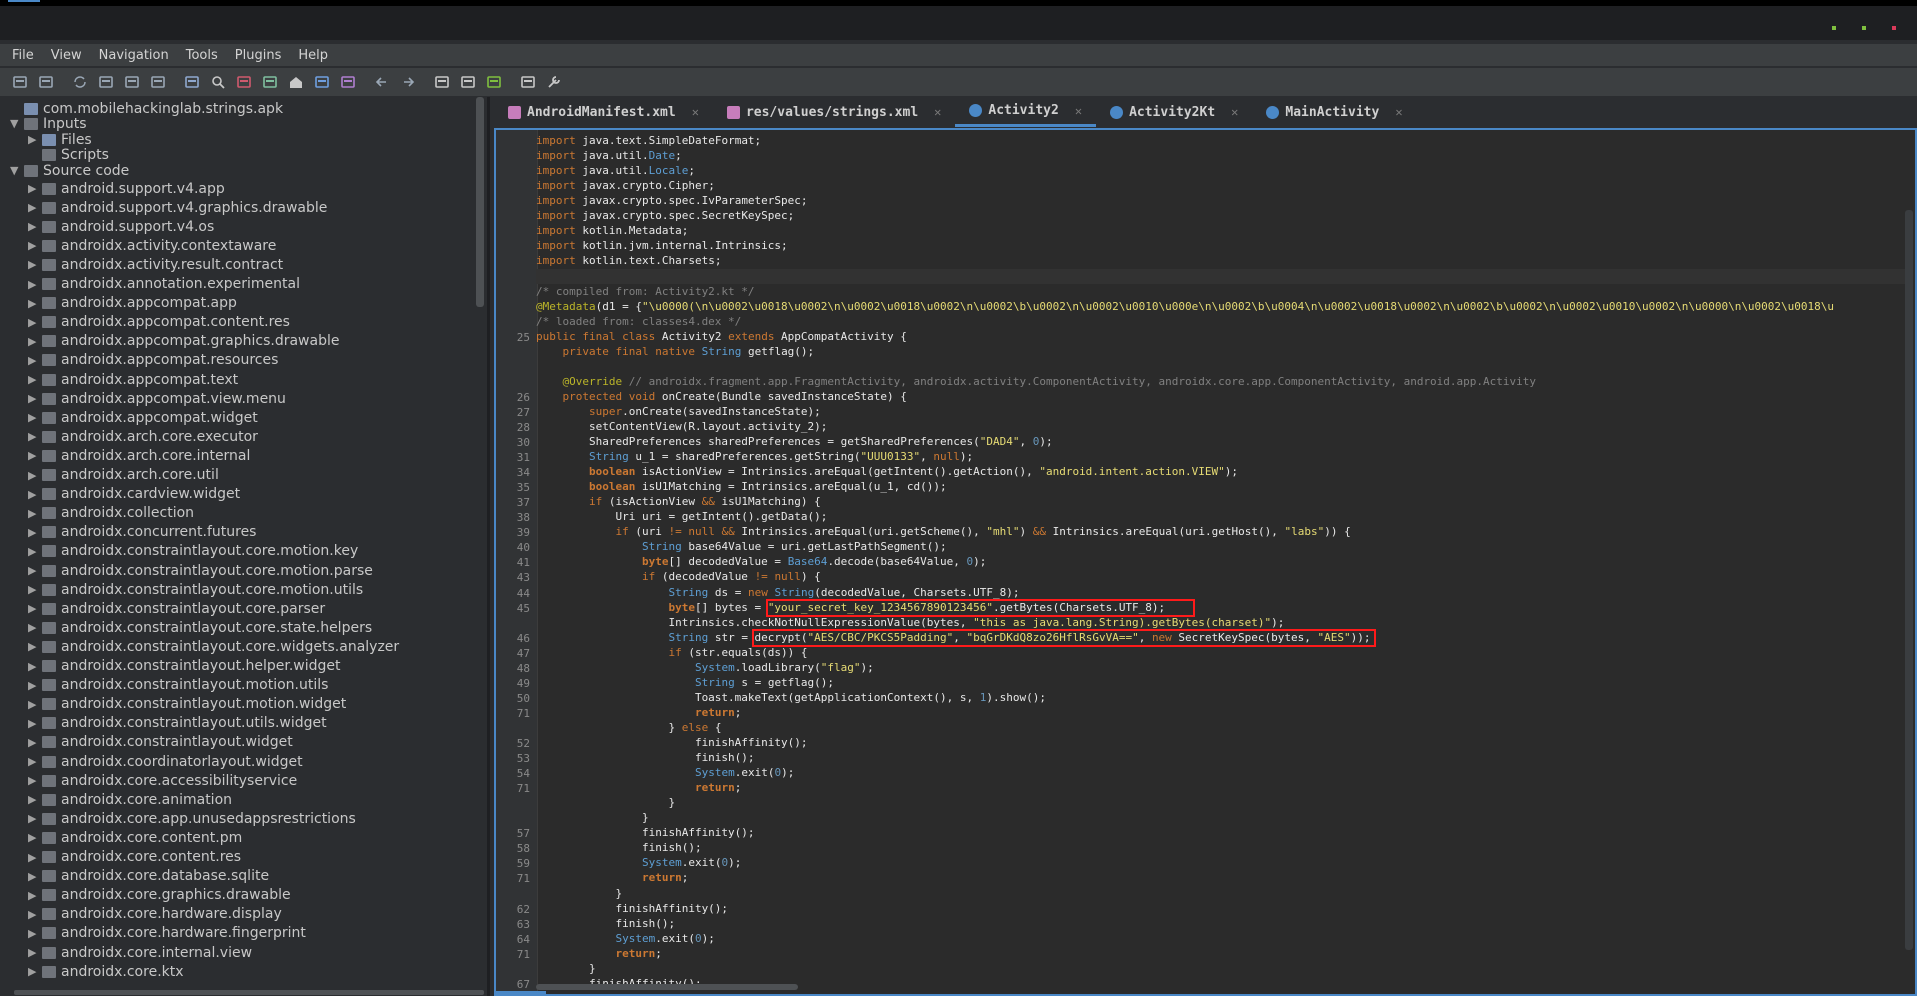 Image resolution: width=1917 pixels, height=996 pixels. What do you see at coordinates (20, 82) in the screenshot?
I see `open-file-icon` at bounding box center [20, 82].